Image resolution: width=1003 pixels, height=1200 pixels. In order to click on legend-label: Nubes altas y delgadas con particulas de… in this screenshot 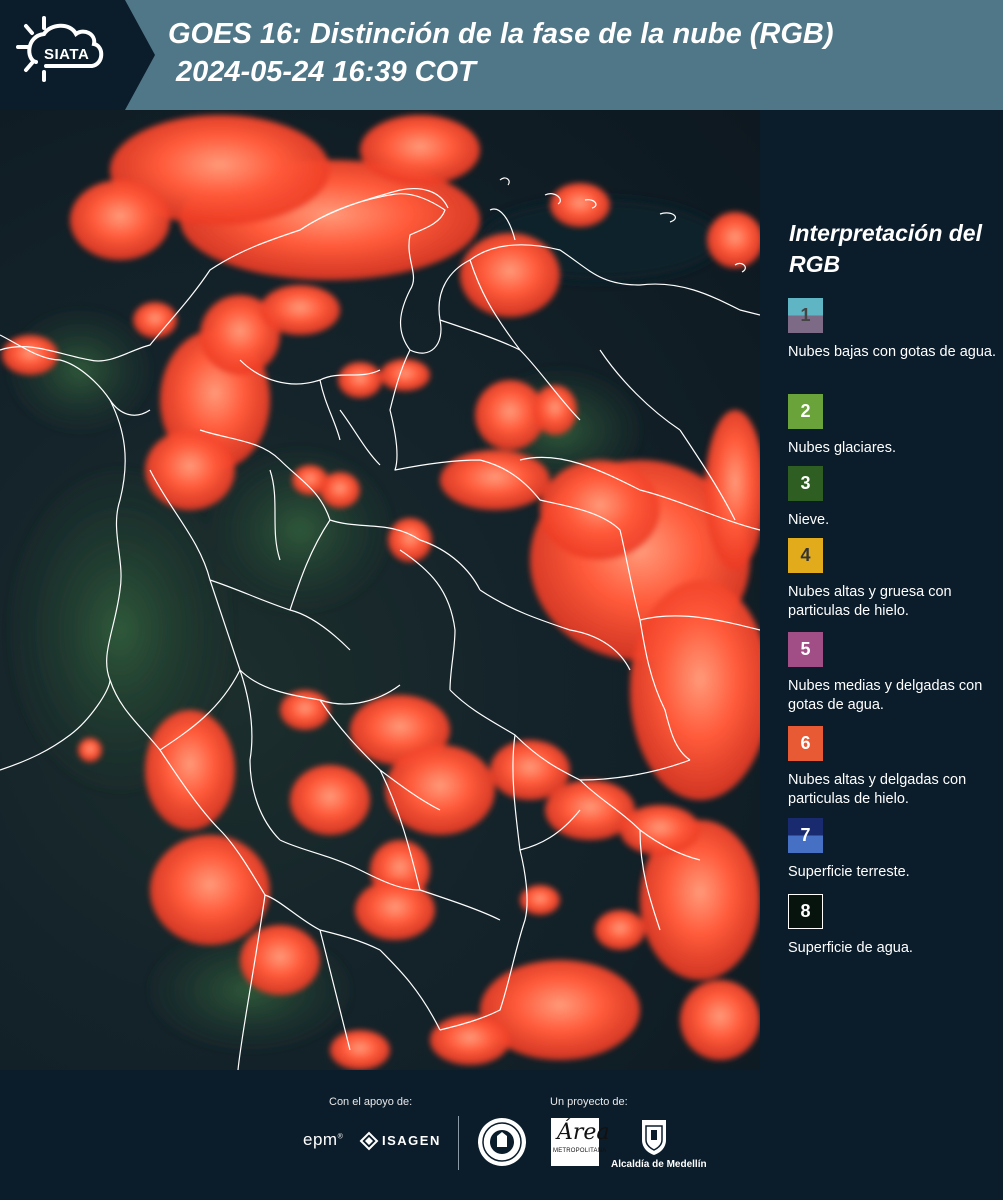, I will do `click(877, 789)`.